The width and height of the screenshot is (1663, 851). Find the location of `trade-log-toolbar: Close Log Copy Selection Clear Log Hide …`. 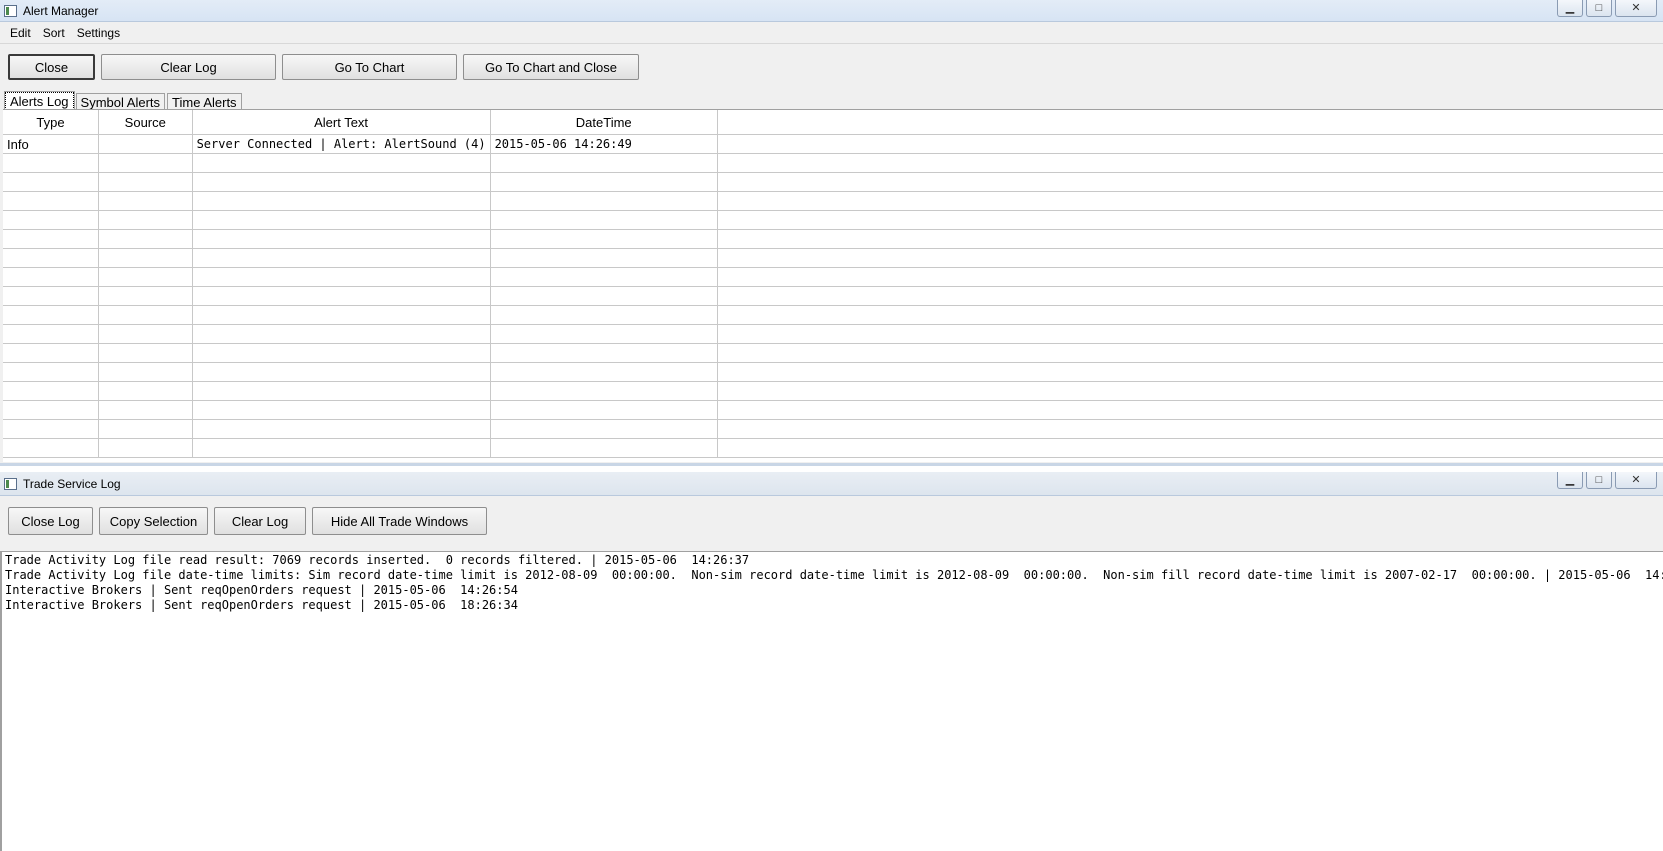

trade-log-toolbar: Close Log Copy Selection Clear Log Hide … is located at coordinates (831, 521).